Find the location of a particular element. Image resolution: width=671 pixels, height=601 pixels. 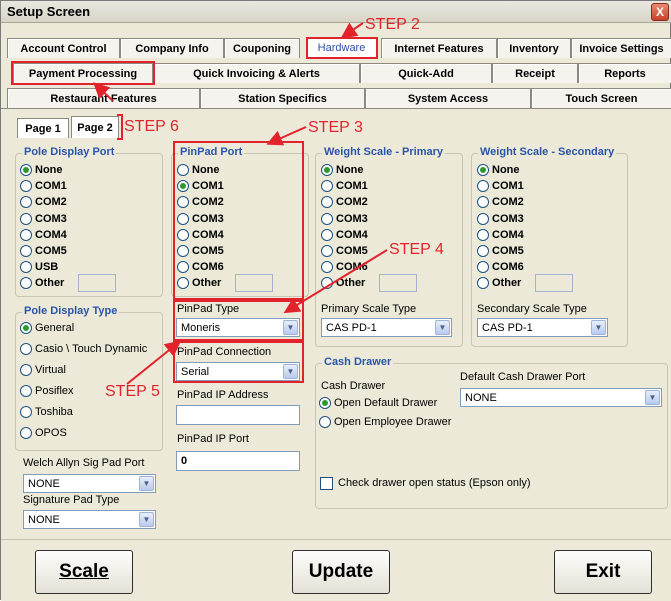

radio-pinpad-port-com5: COM5 is located at coordinates (200, 251).